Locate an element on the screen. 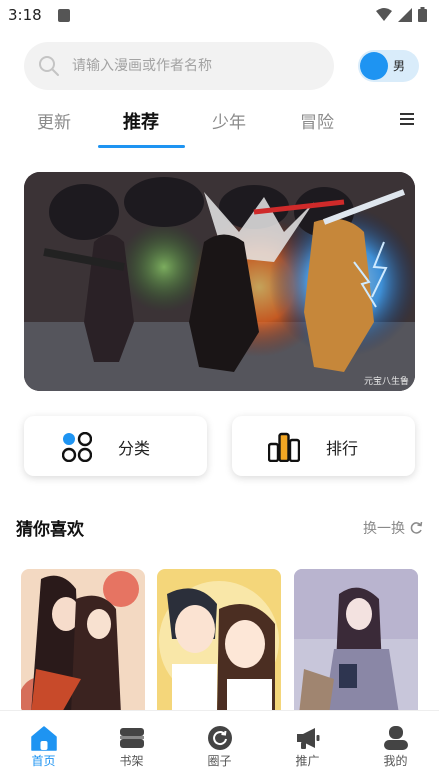 Image resolution: width=439 pixels, height=781 pixels. menu-icon is located at coordinates (407, 119).